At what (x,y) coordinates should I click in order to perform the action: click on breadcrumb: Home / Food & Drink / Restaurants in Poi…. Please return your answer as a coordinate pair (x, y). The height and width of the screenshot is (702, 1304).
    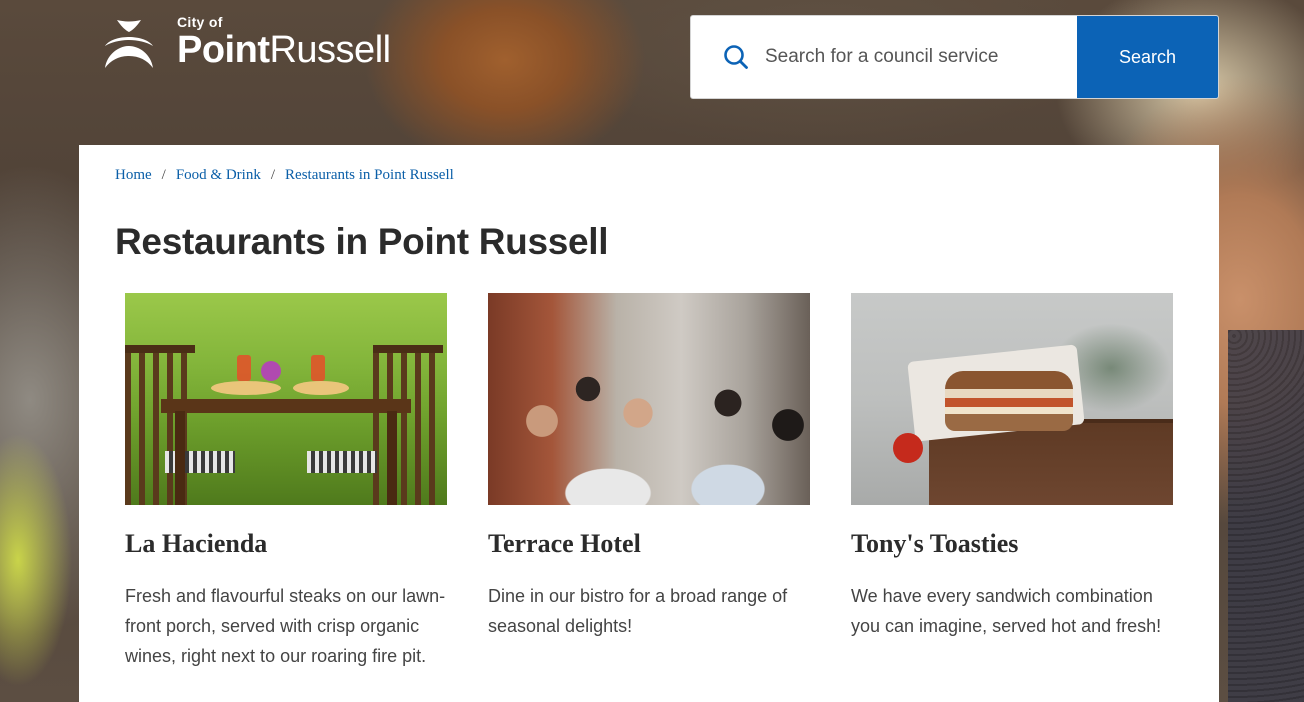
    Looking at the image, I should click on (284, 175).